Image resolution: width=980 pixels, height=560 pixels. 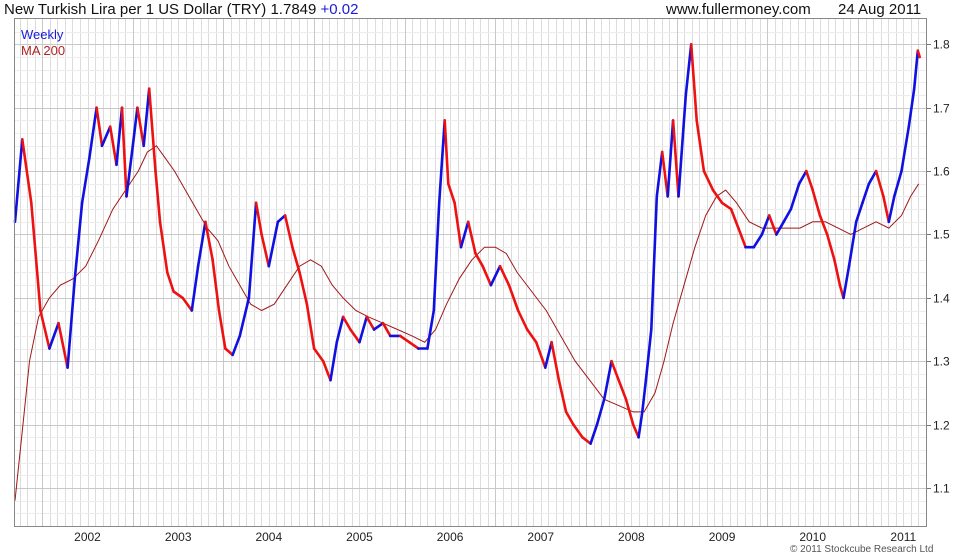 I want to click on y-tick-label: 1.1, so click(x=941, y=489).